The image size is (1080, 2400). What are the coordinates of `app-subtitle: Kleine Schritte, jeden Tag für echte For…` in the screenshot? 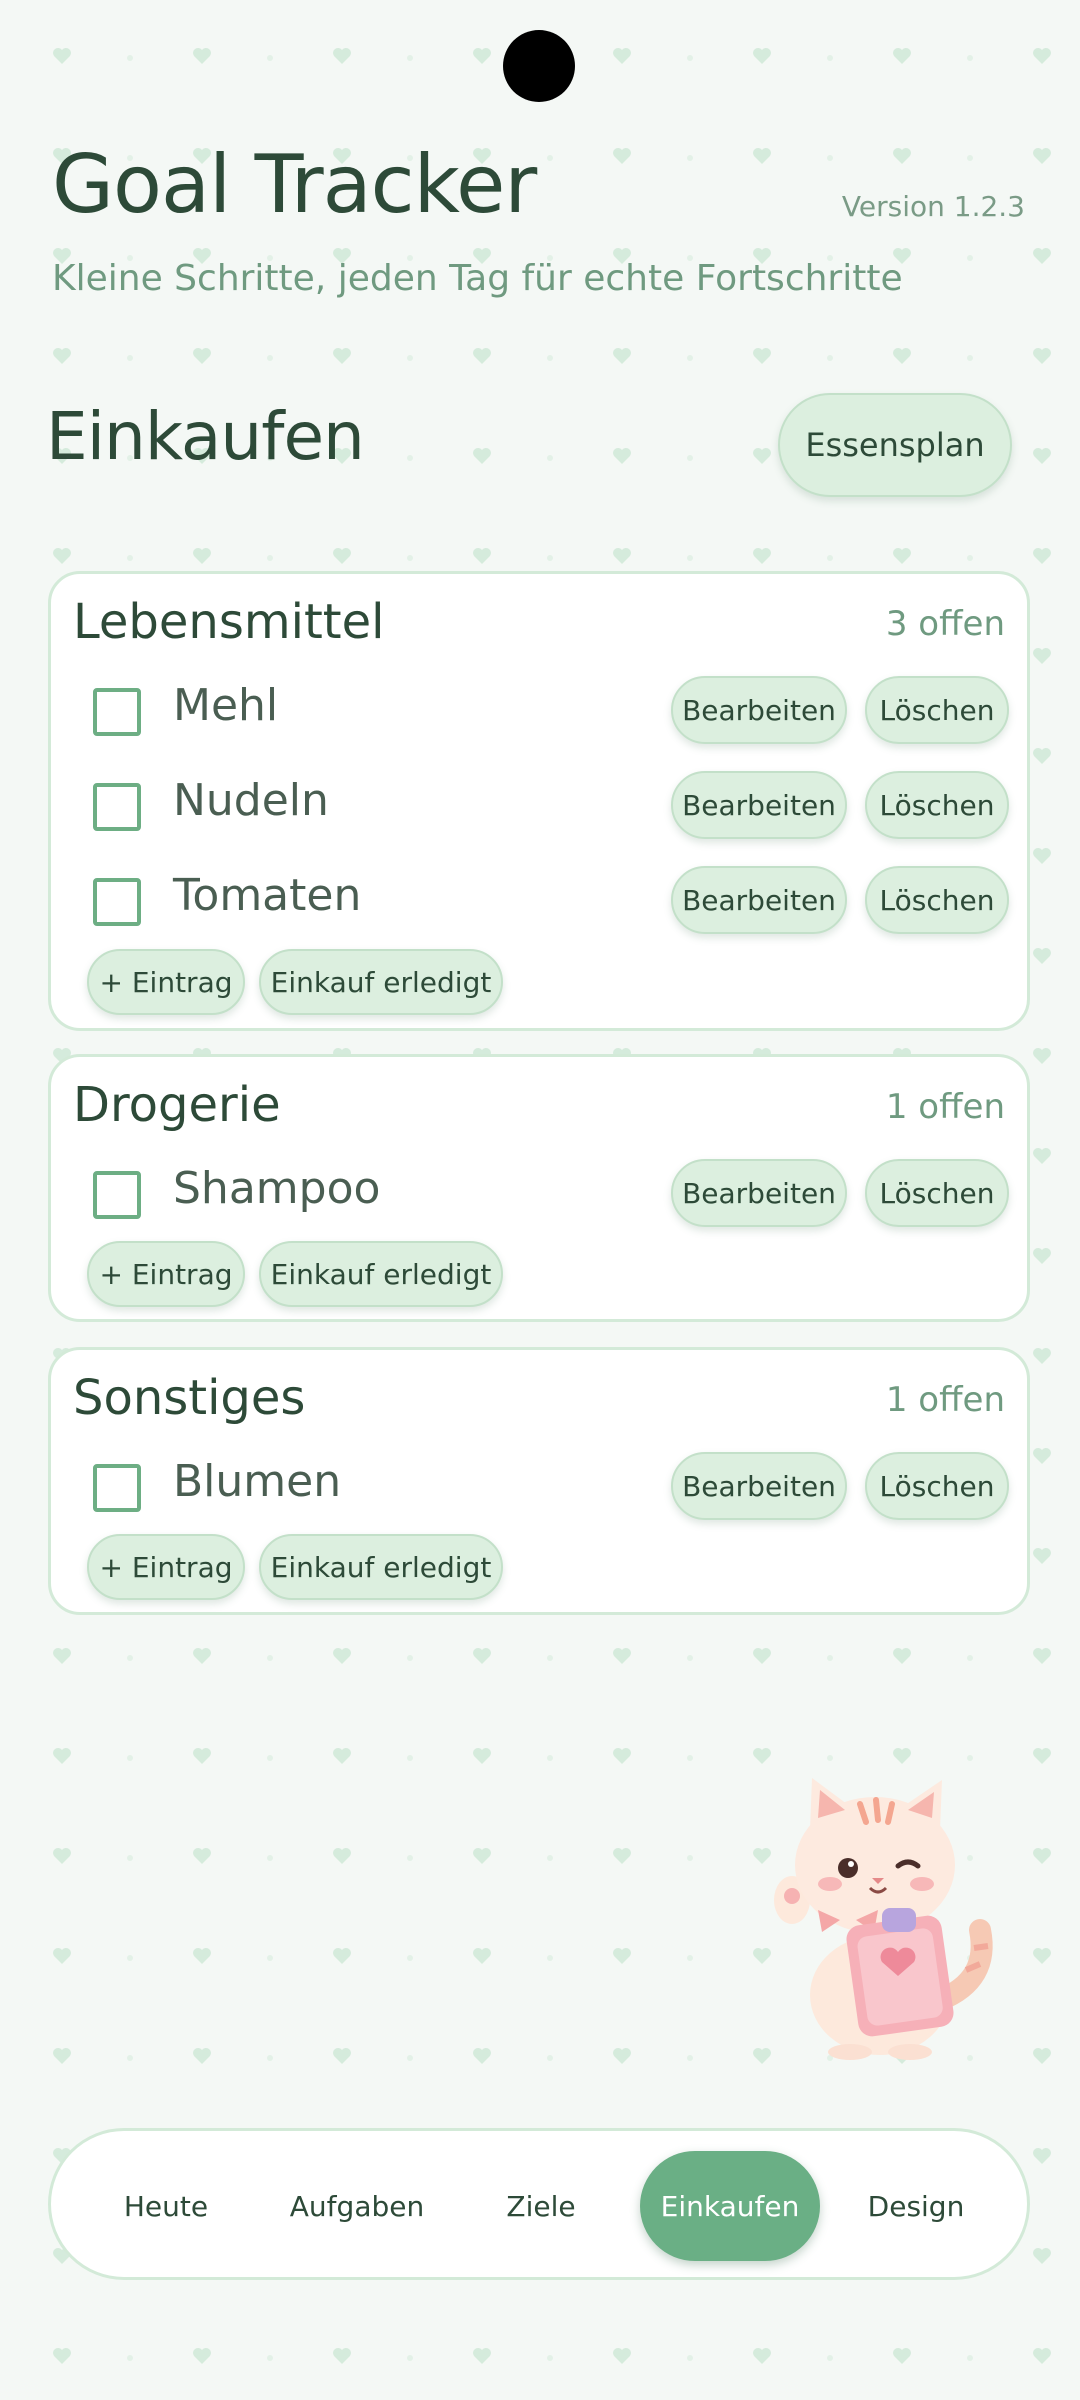 It's located at (477, 278).